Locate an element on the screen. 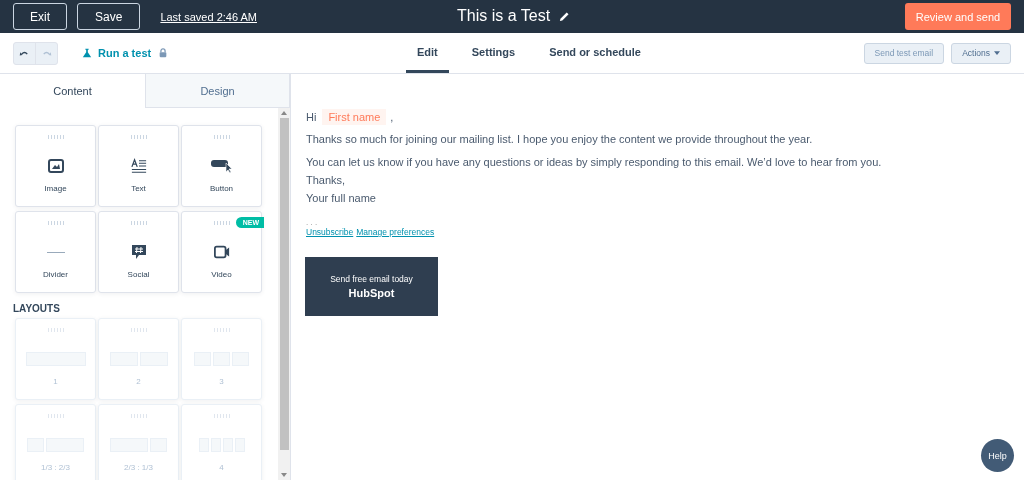  signoff-line: Thanks, is located at coordinates (326, 180).